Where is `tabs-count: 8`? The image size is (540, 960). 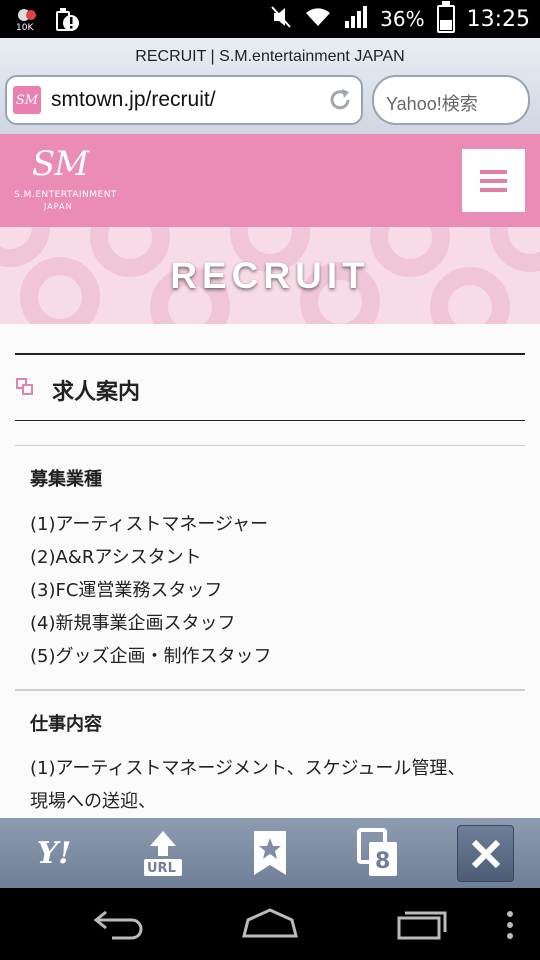
tabs-count: 8 is located at coordinates (383, 861).